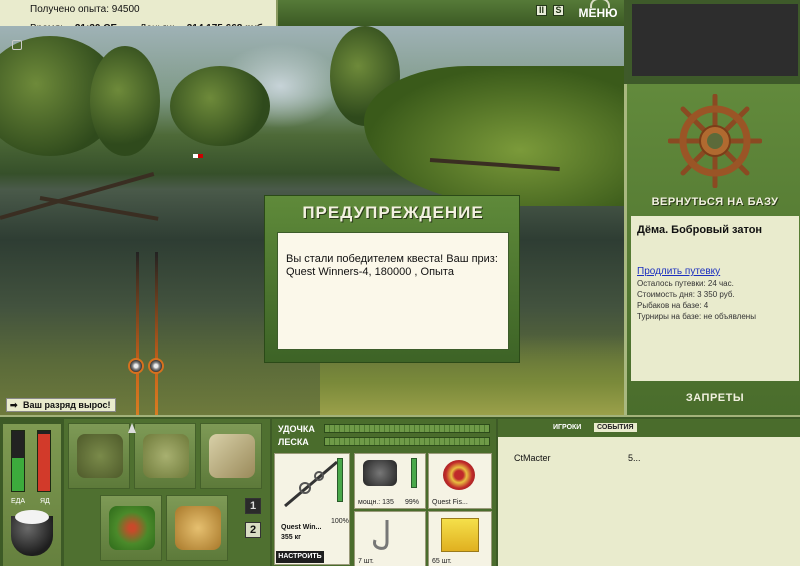 Image resolution: width=800 pixels, height=566 pixels. Describe the element at coordinates (366, 561) in the screenshot. I see `hooks-count: 7 шт.` at that location.